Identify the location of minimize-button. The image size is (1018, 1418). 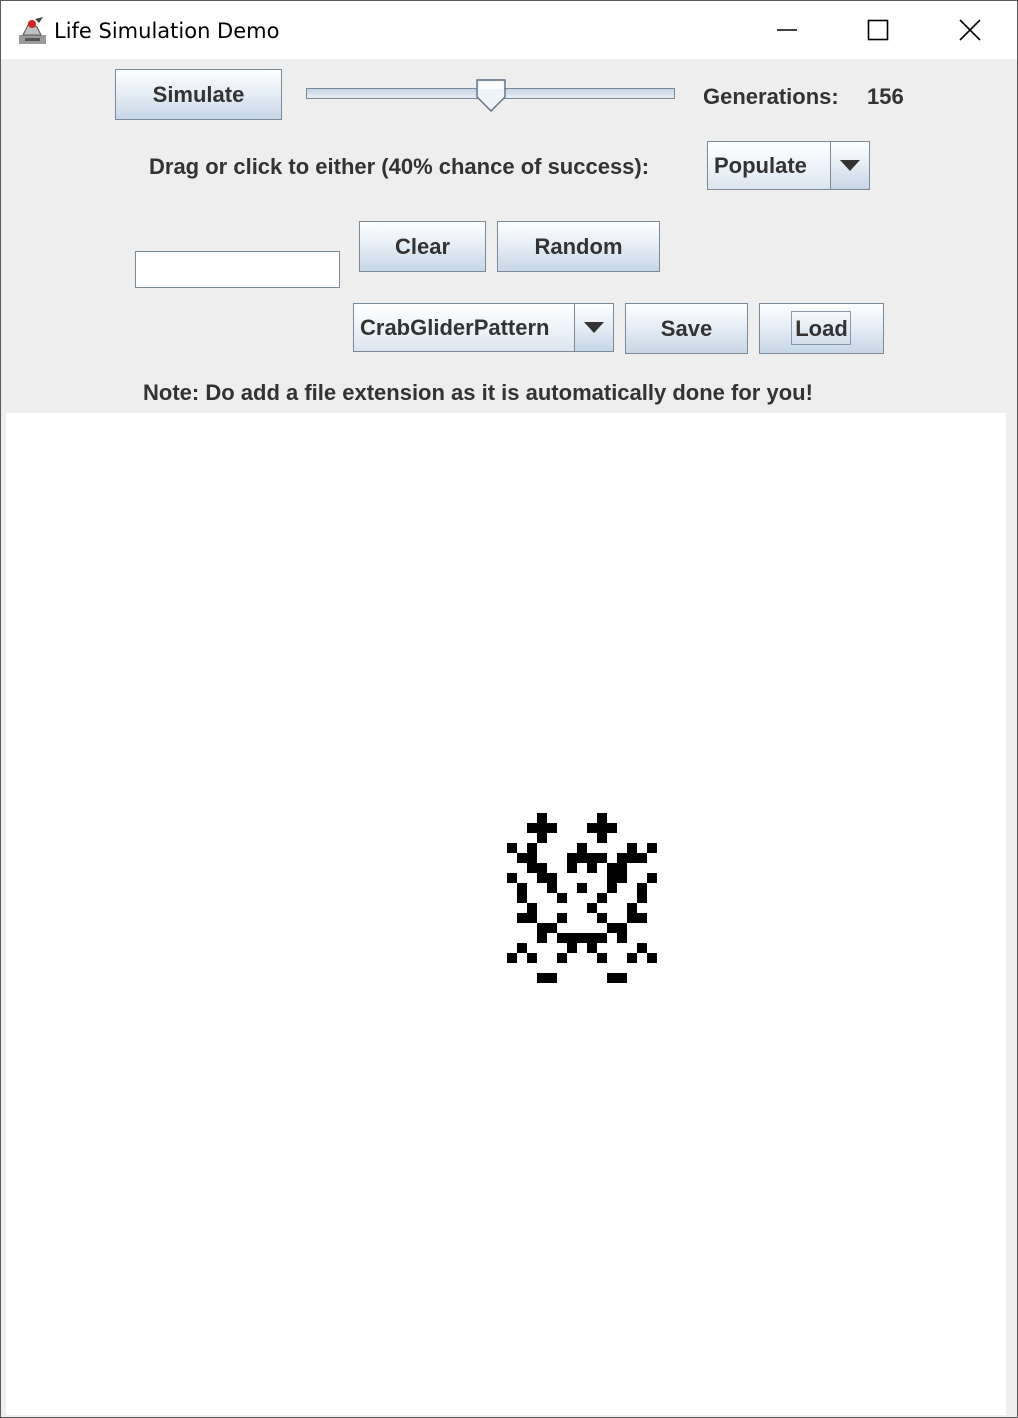
(787, 30).